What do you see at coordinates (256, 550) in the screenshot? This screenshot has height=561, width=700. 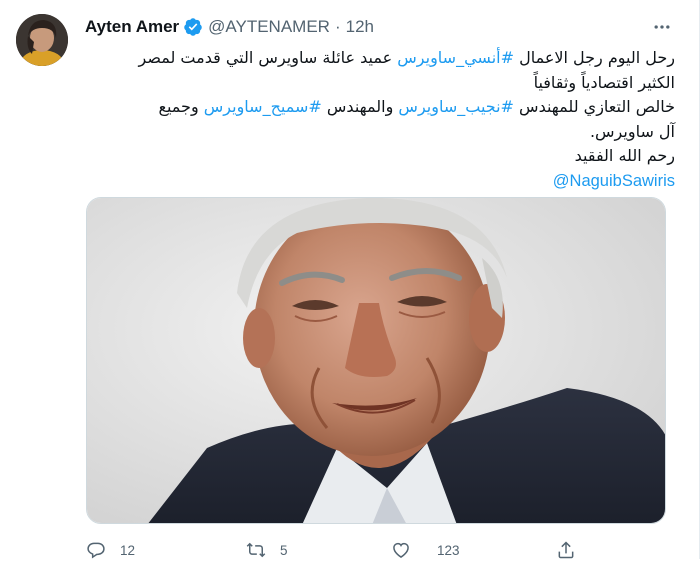 I see `retweet-icon` at bounding box center [256, 550].